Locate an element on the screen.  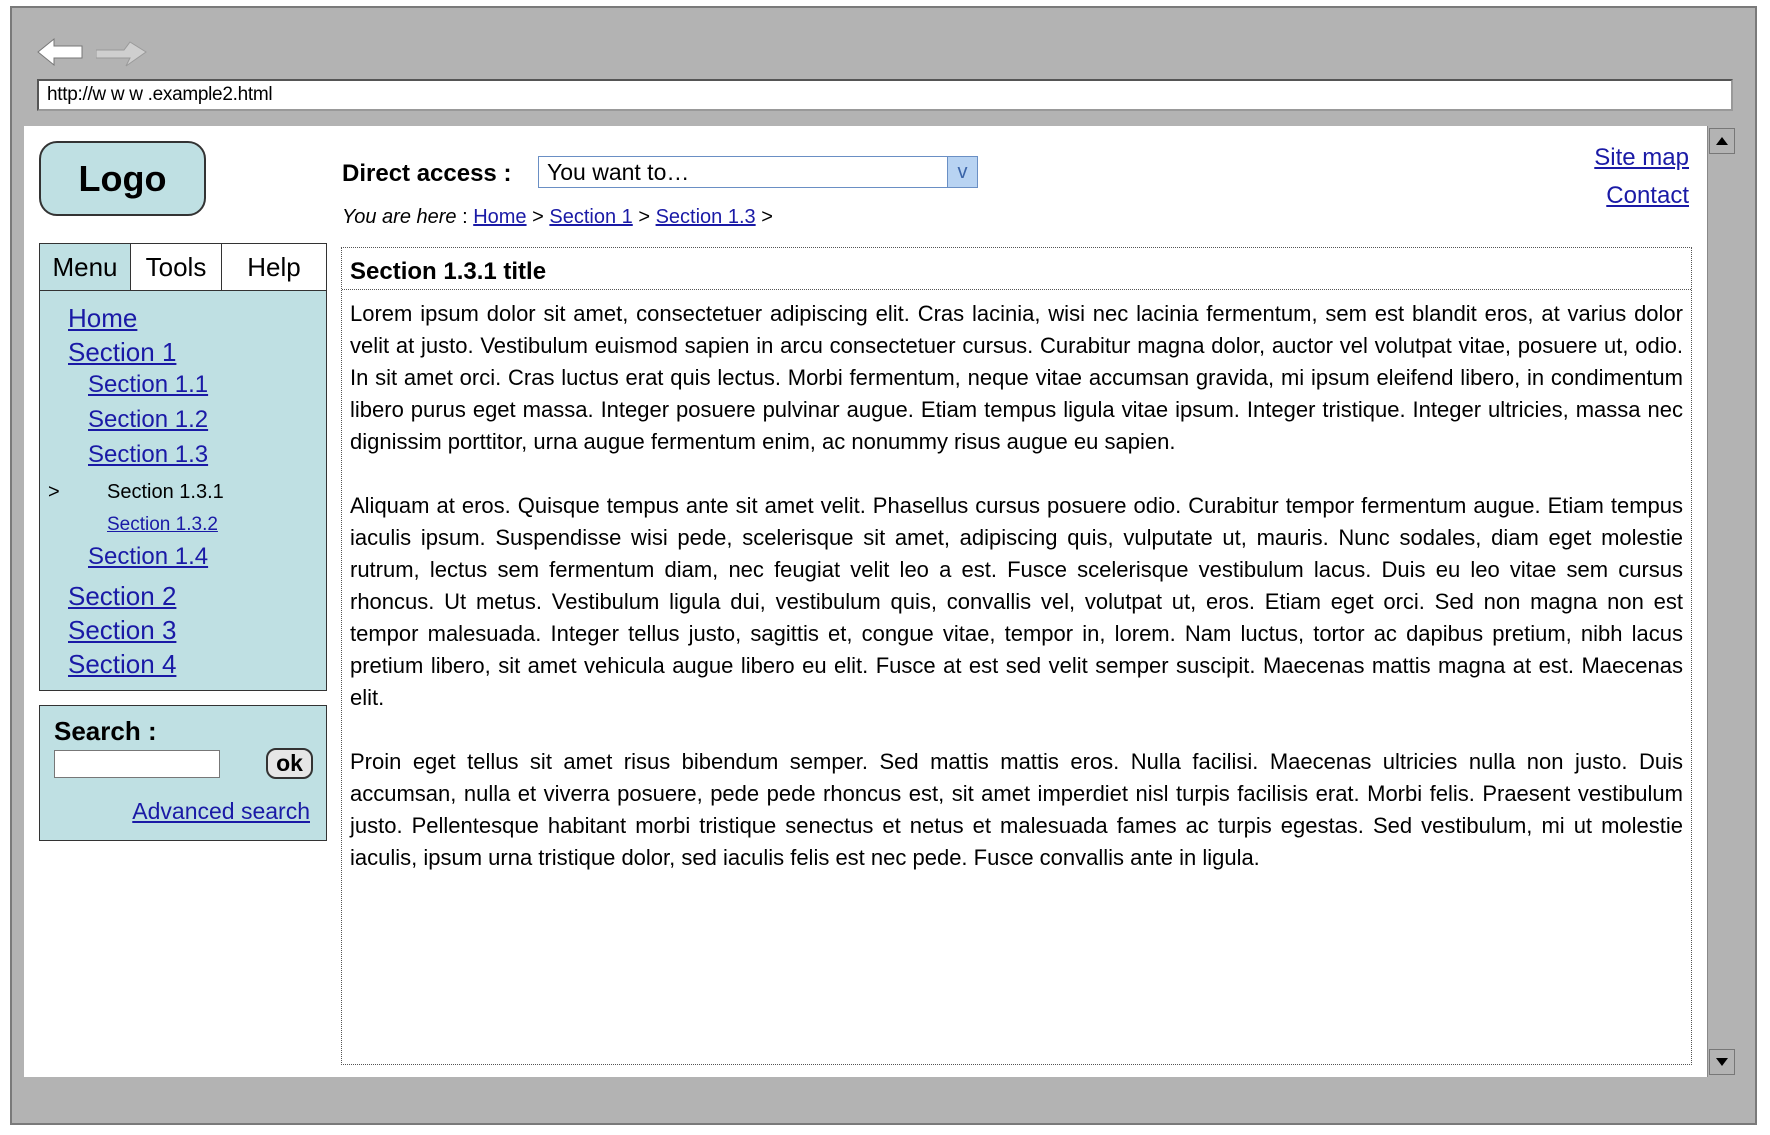
sidebar-item-section-3: Section 3 is located at coordinates (122, 630).